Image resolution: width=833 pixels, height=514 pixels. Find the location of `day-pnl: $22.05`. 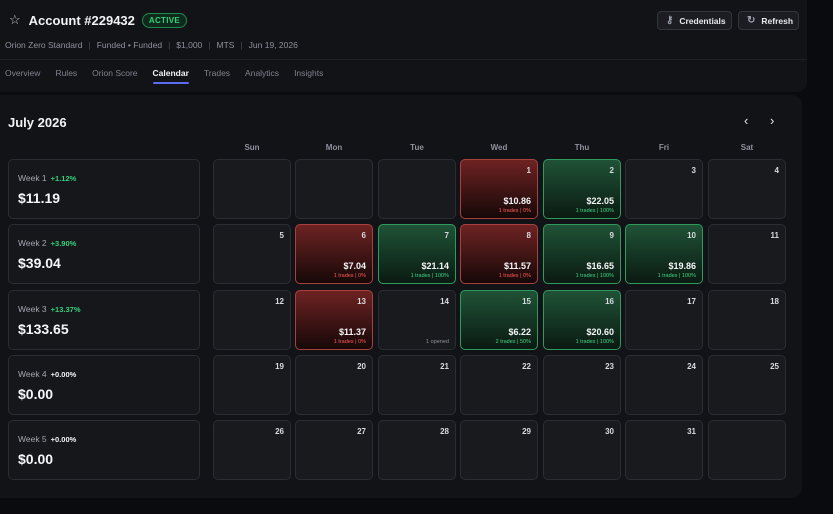

day-pnl: $22.05 is located at coordinates (600, 201).